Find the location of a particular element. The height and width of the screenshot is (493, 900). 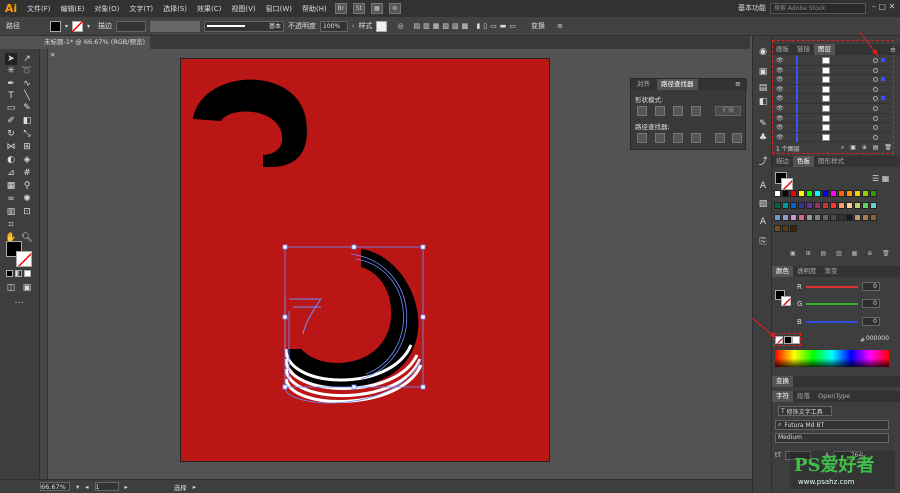

tab-color: 颜色 is located at coordinates (782, 271).